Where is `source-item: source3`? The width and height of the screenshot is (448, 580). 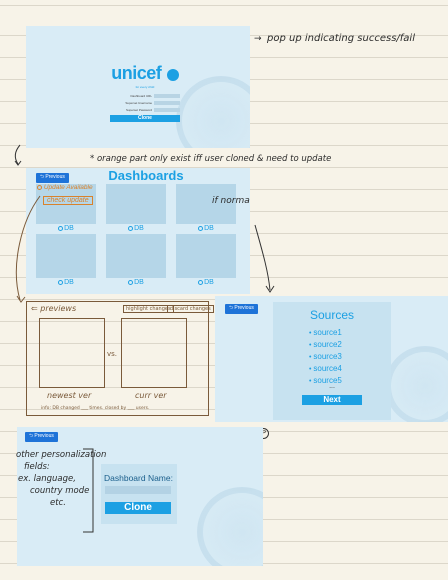 source-item: source3 is located at coordinates (325, 357).